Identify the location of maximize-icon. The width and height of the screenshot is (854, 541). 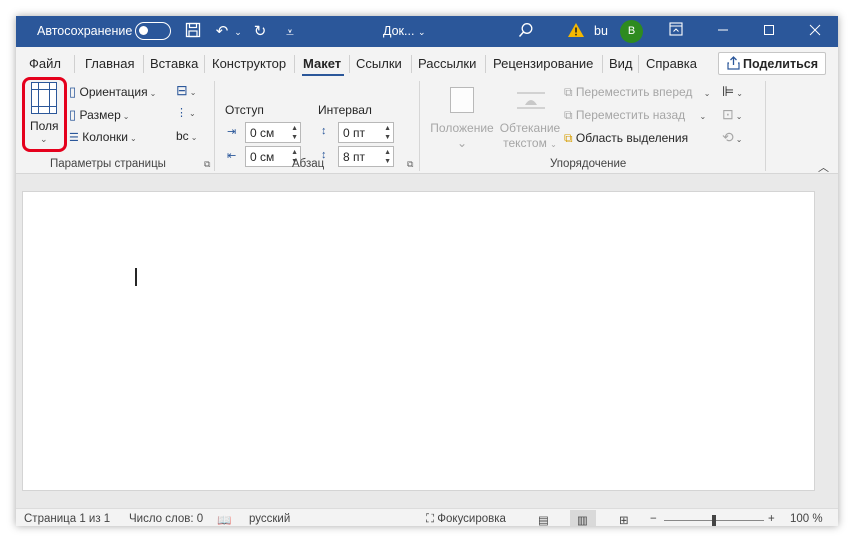
(769, 32).